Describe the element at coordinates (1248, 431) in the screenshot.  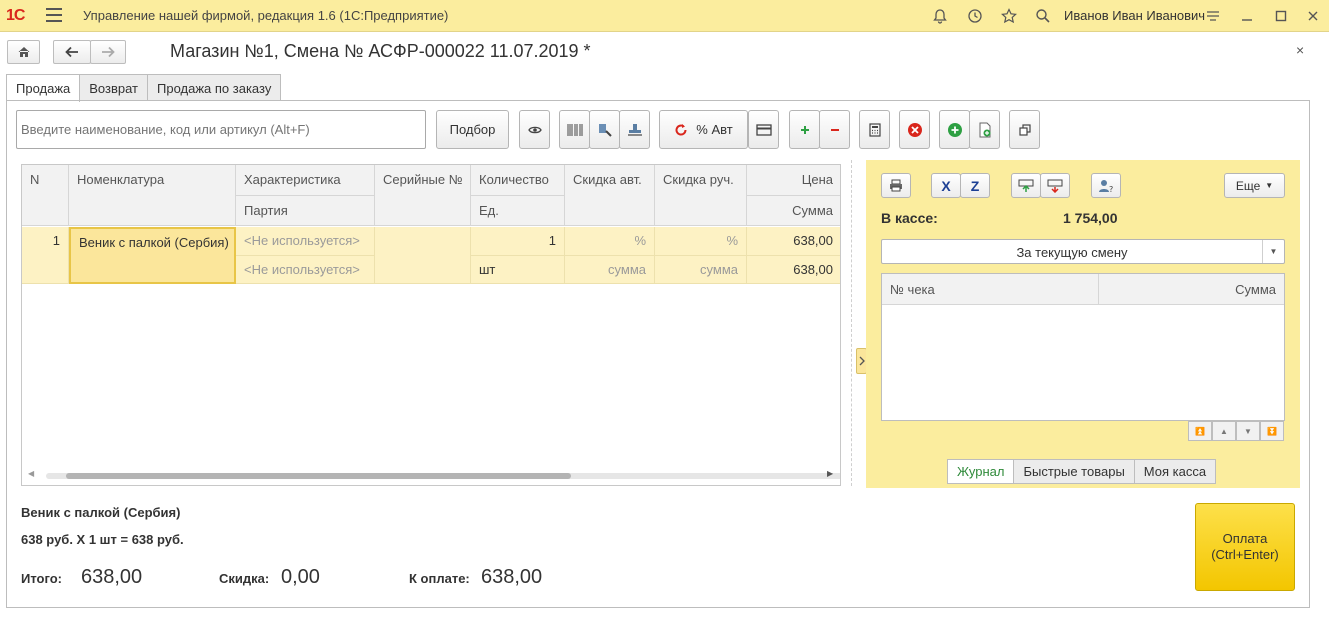
I see `page-down-icon: ▼` at that location.